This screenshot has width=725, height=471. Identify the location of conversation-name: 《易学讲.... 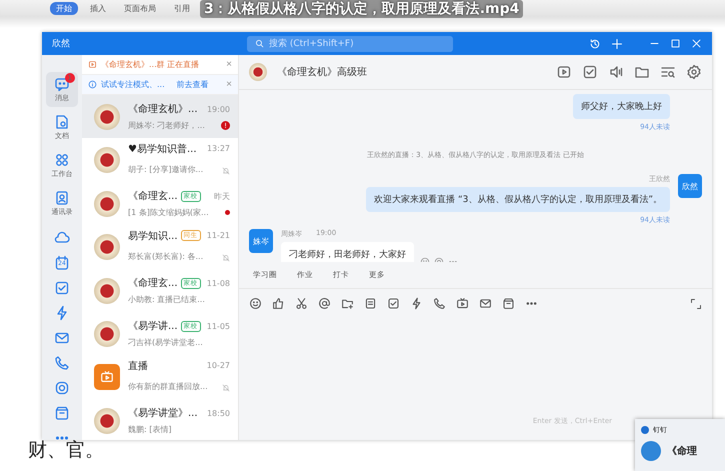
(153, 326).